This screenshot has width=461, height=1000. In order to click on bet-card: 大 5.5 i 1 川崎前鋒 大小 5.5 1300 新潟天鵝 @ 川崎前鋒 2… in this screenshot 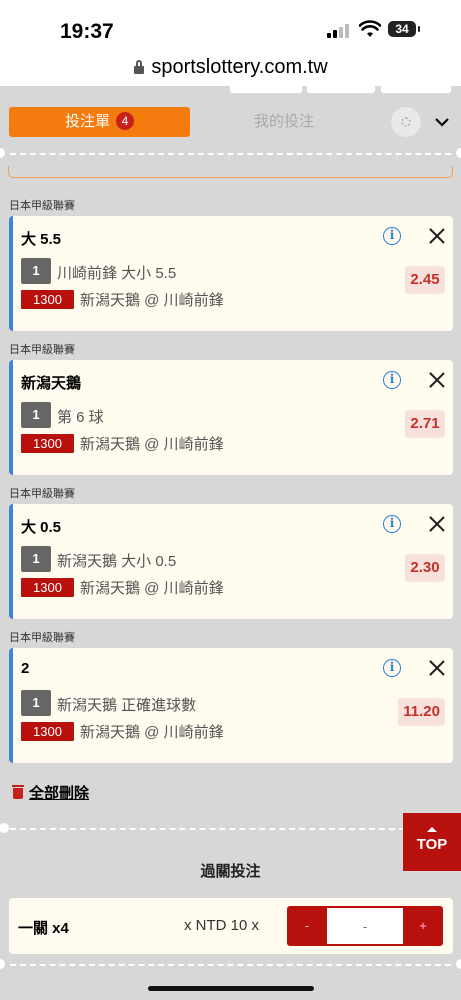, I will do `click(231, 273)`.